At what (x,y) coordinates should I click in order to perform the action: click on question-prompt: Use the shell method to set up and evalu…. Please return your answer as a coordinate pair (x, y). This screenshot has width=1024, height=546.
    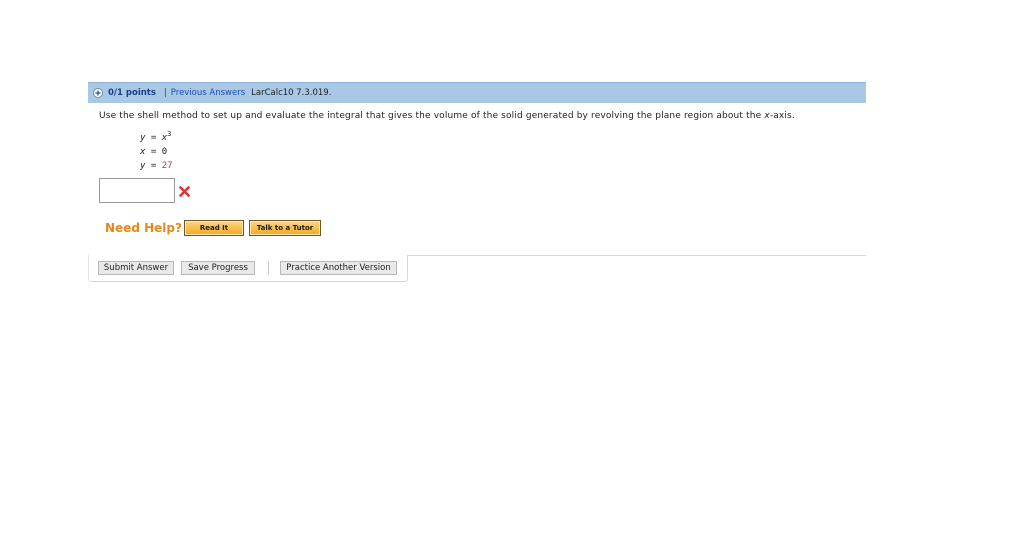
    Looking at the image, I should click on (447, 116).